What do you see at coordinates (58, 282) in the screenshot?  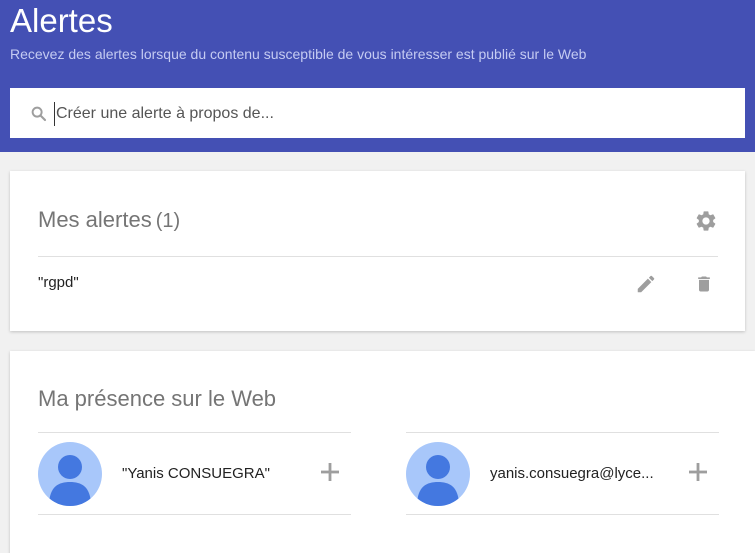 I see `alert-query: "rgpd"` at bounding box center [58, 282].